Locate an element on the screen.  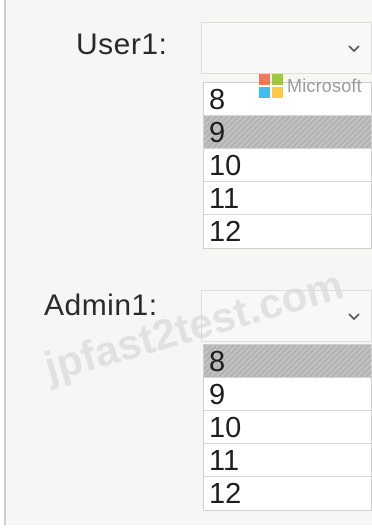
user1-option-12: 12 is located at coordinates (287, 231).